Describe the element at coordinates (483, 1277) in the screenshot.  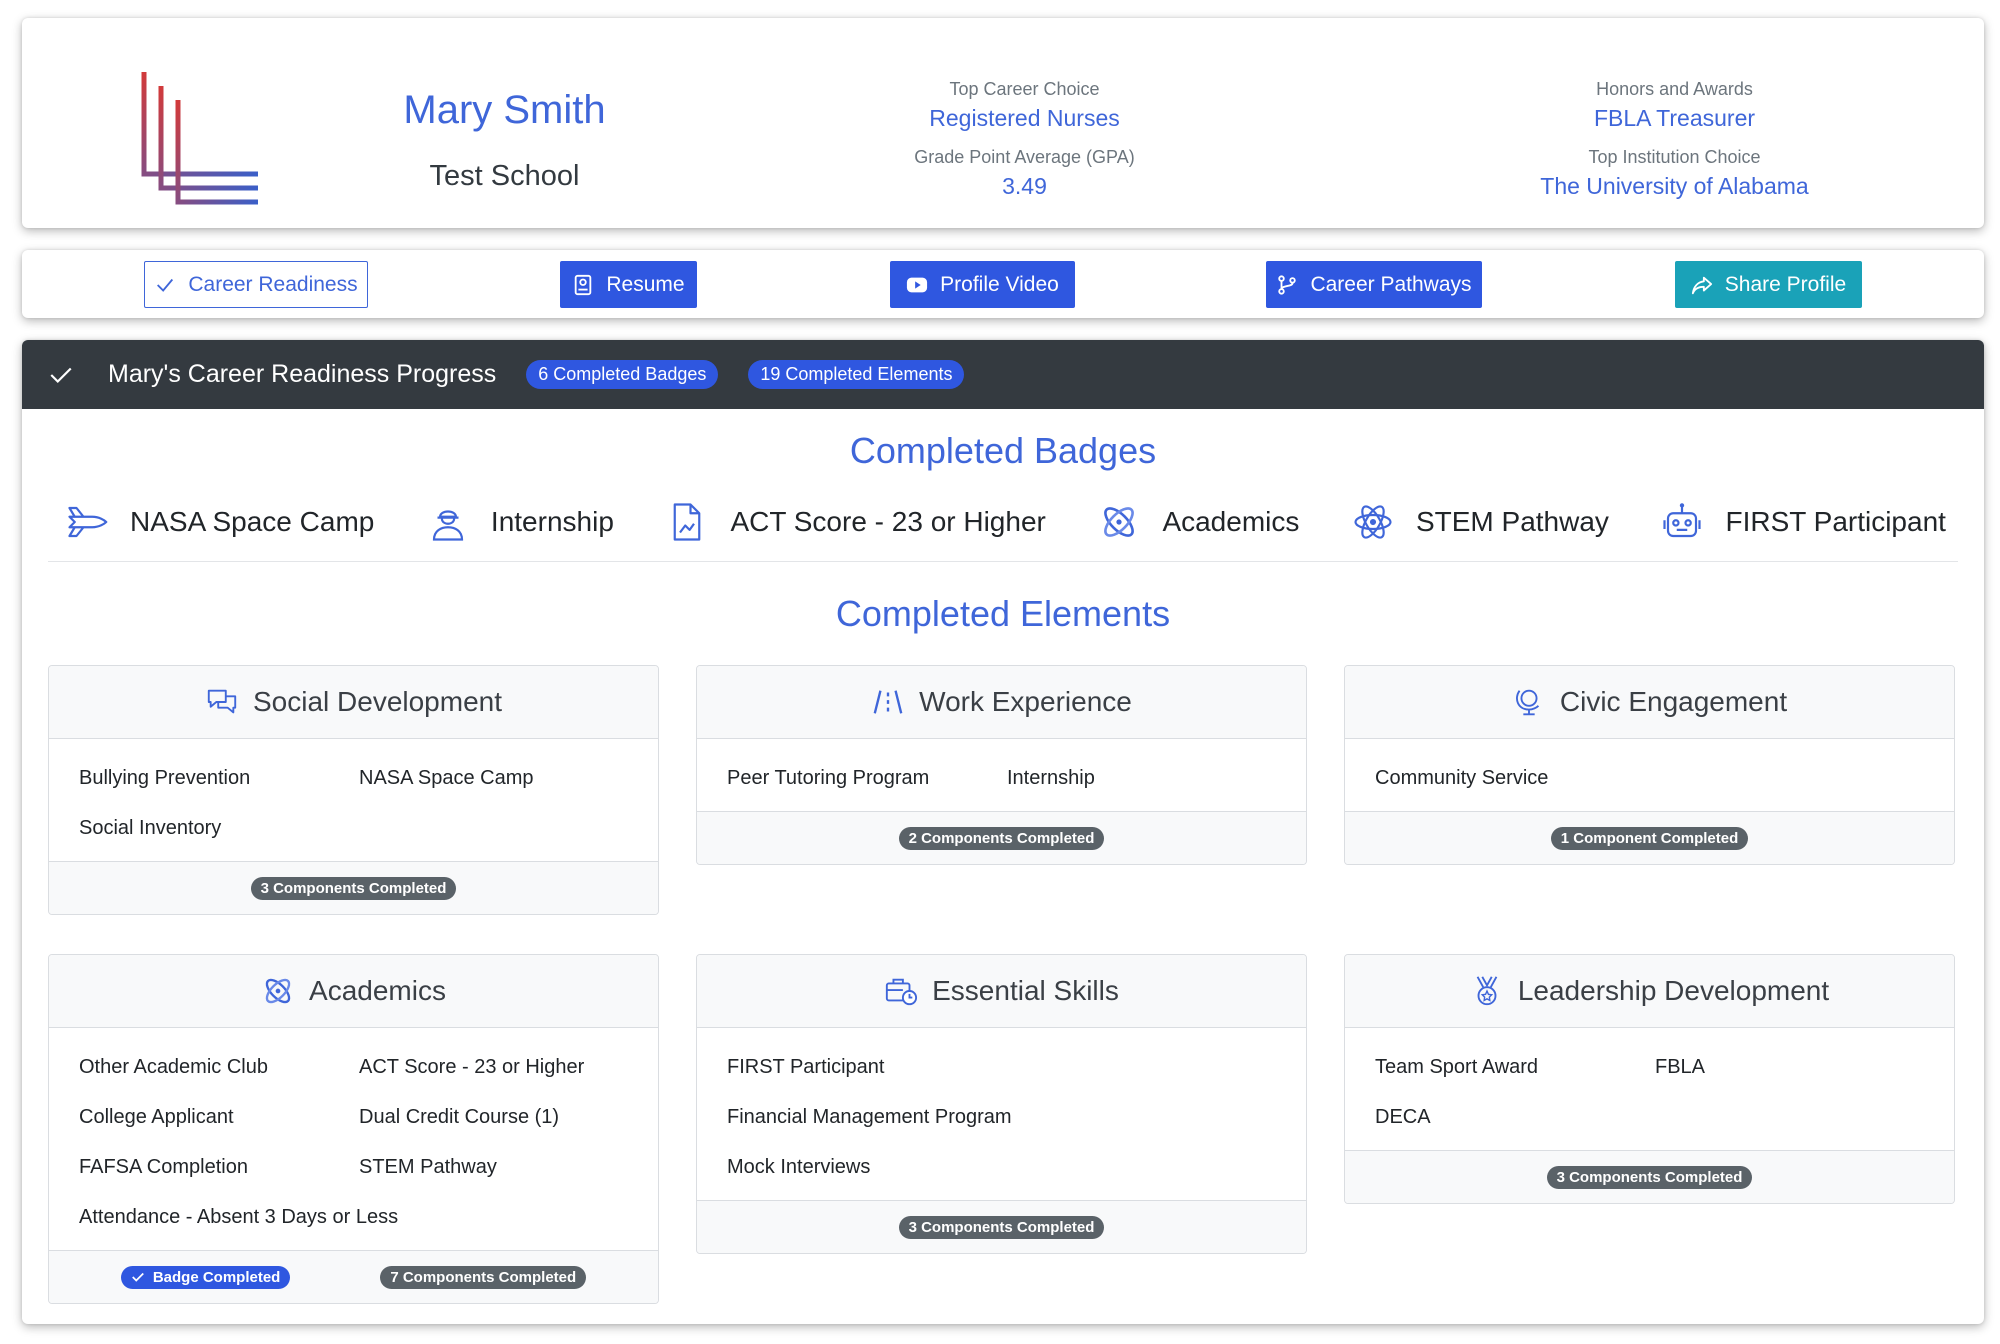
I see `components-count-pill: 7 Components Completed` at that location.